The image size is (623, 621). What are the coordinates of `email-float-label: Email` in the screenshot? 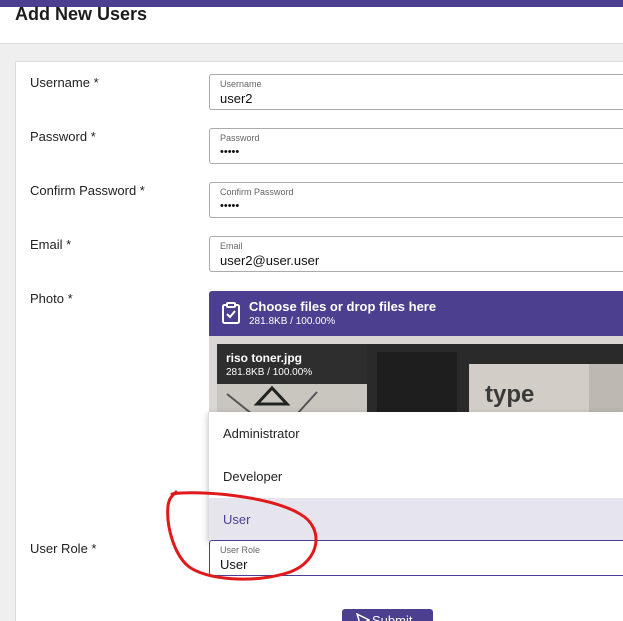 It's located at (231, 246).